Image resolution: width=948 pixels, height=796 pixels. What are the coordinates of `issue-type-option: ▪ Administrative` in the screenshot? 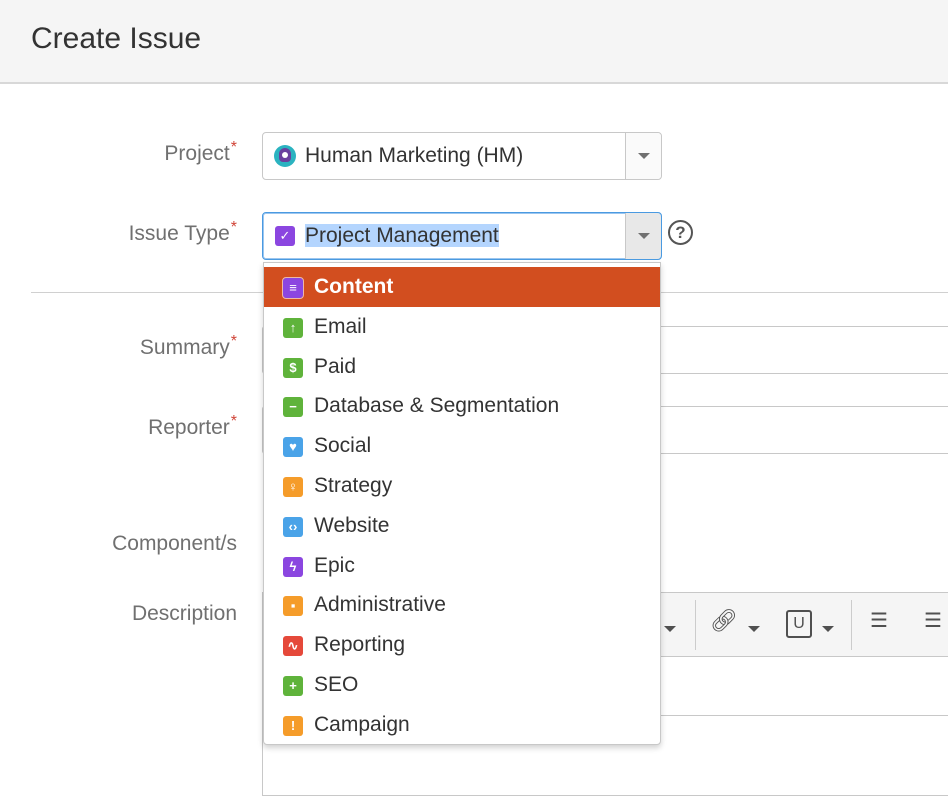 It's located at (462, 605).